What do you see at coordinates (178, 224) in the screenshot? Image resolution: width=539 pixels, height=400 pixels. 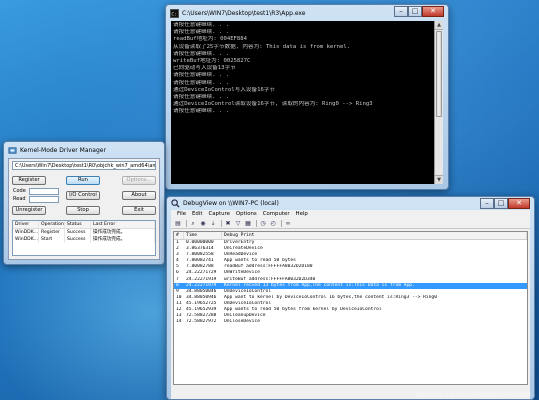 I see `save-icon: ▤` at bounding box center [178, 224].